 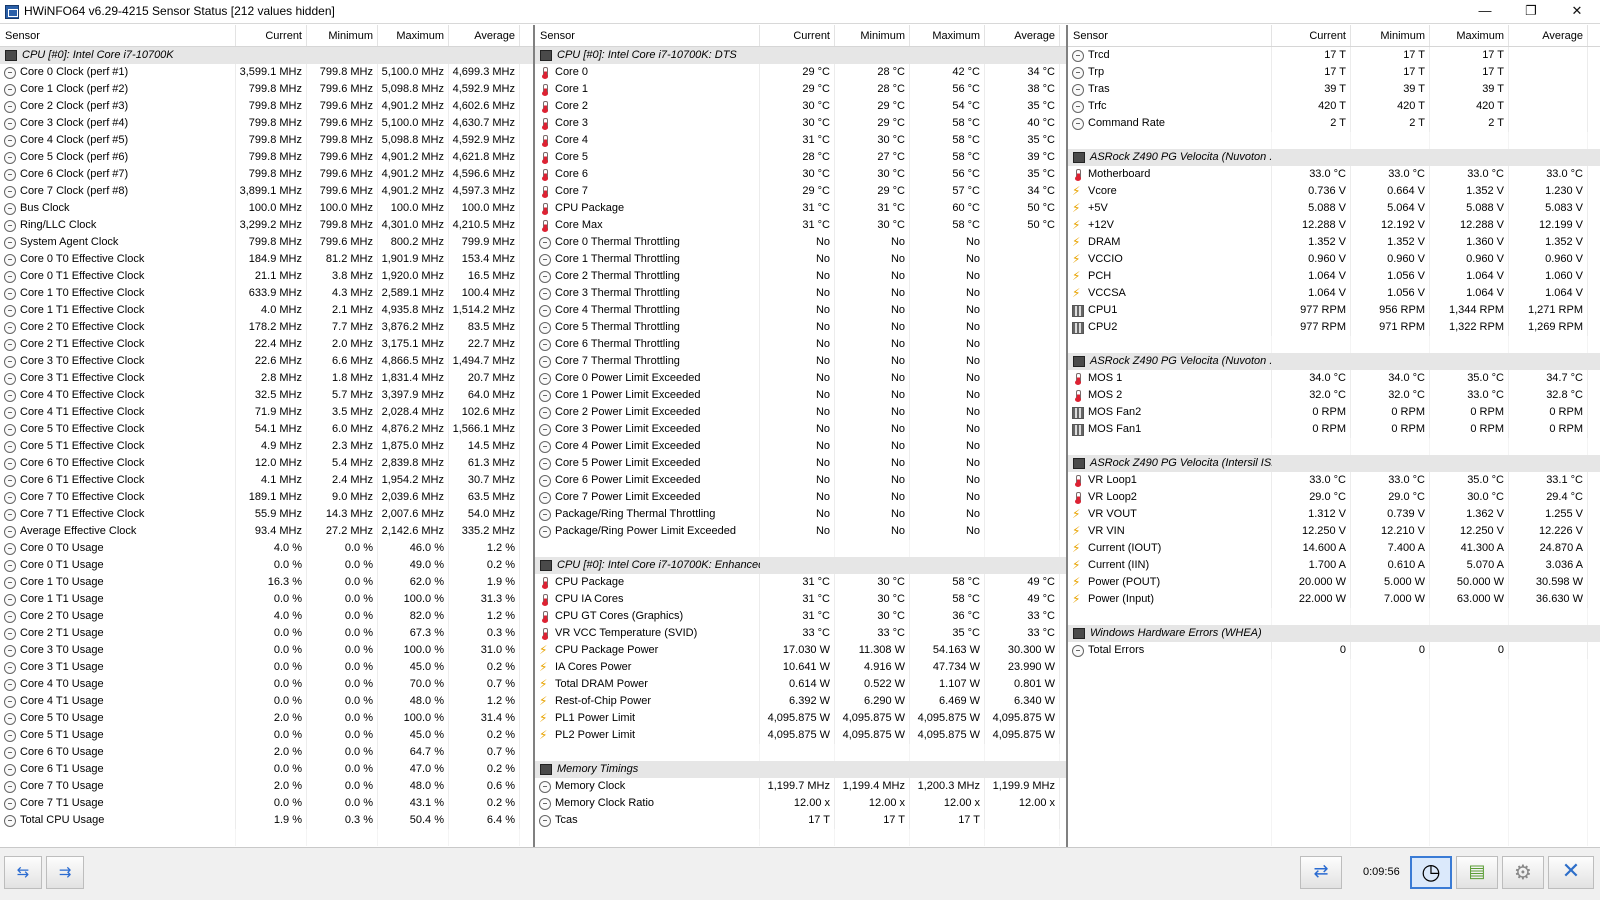 I want to click on sensor-row: Core 0 Thermal Throttling No No No, so click(x=800, y=242).